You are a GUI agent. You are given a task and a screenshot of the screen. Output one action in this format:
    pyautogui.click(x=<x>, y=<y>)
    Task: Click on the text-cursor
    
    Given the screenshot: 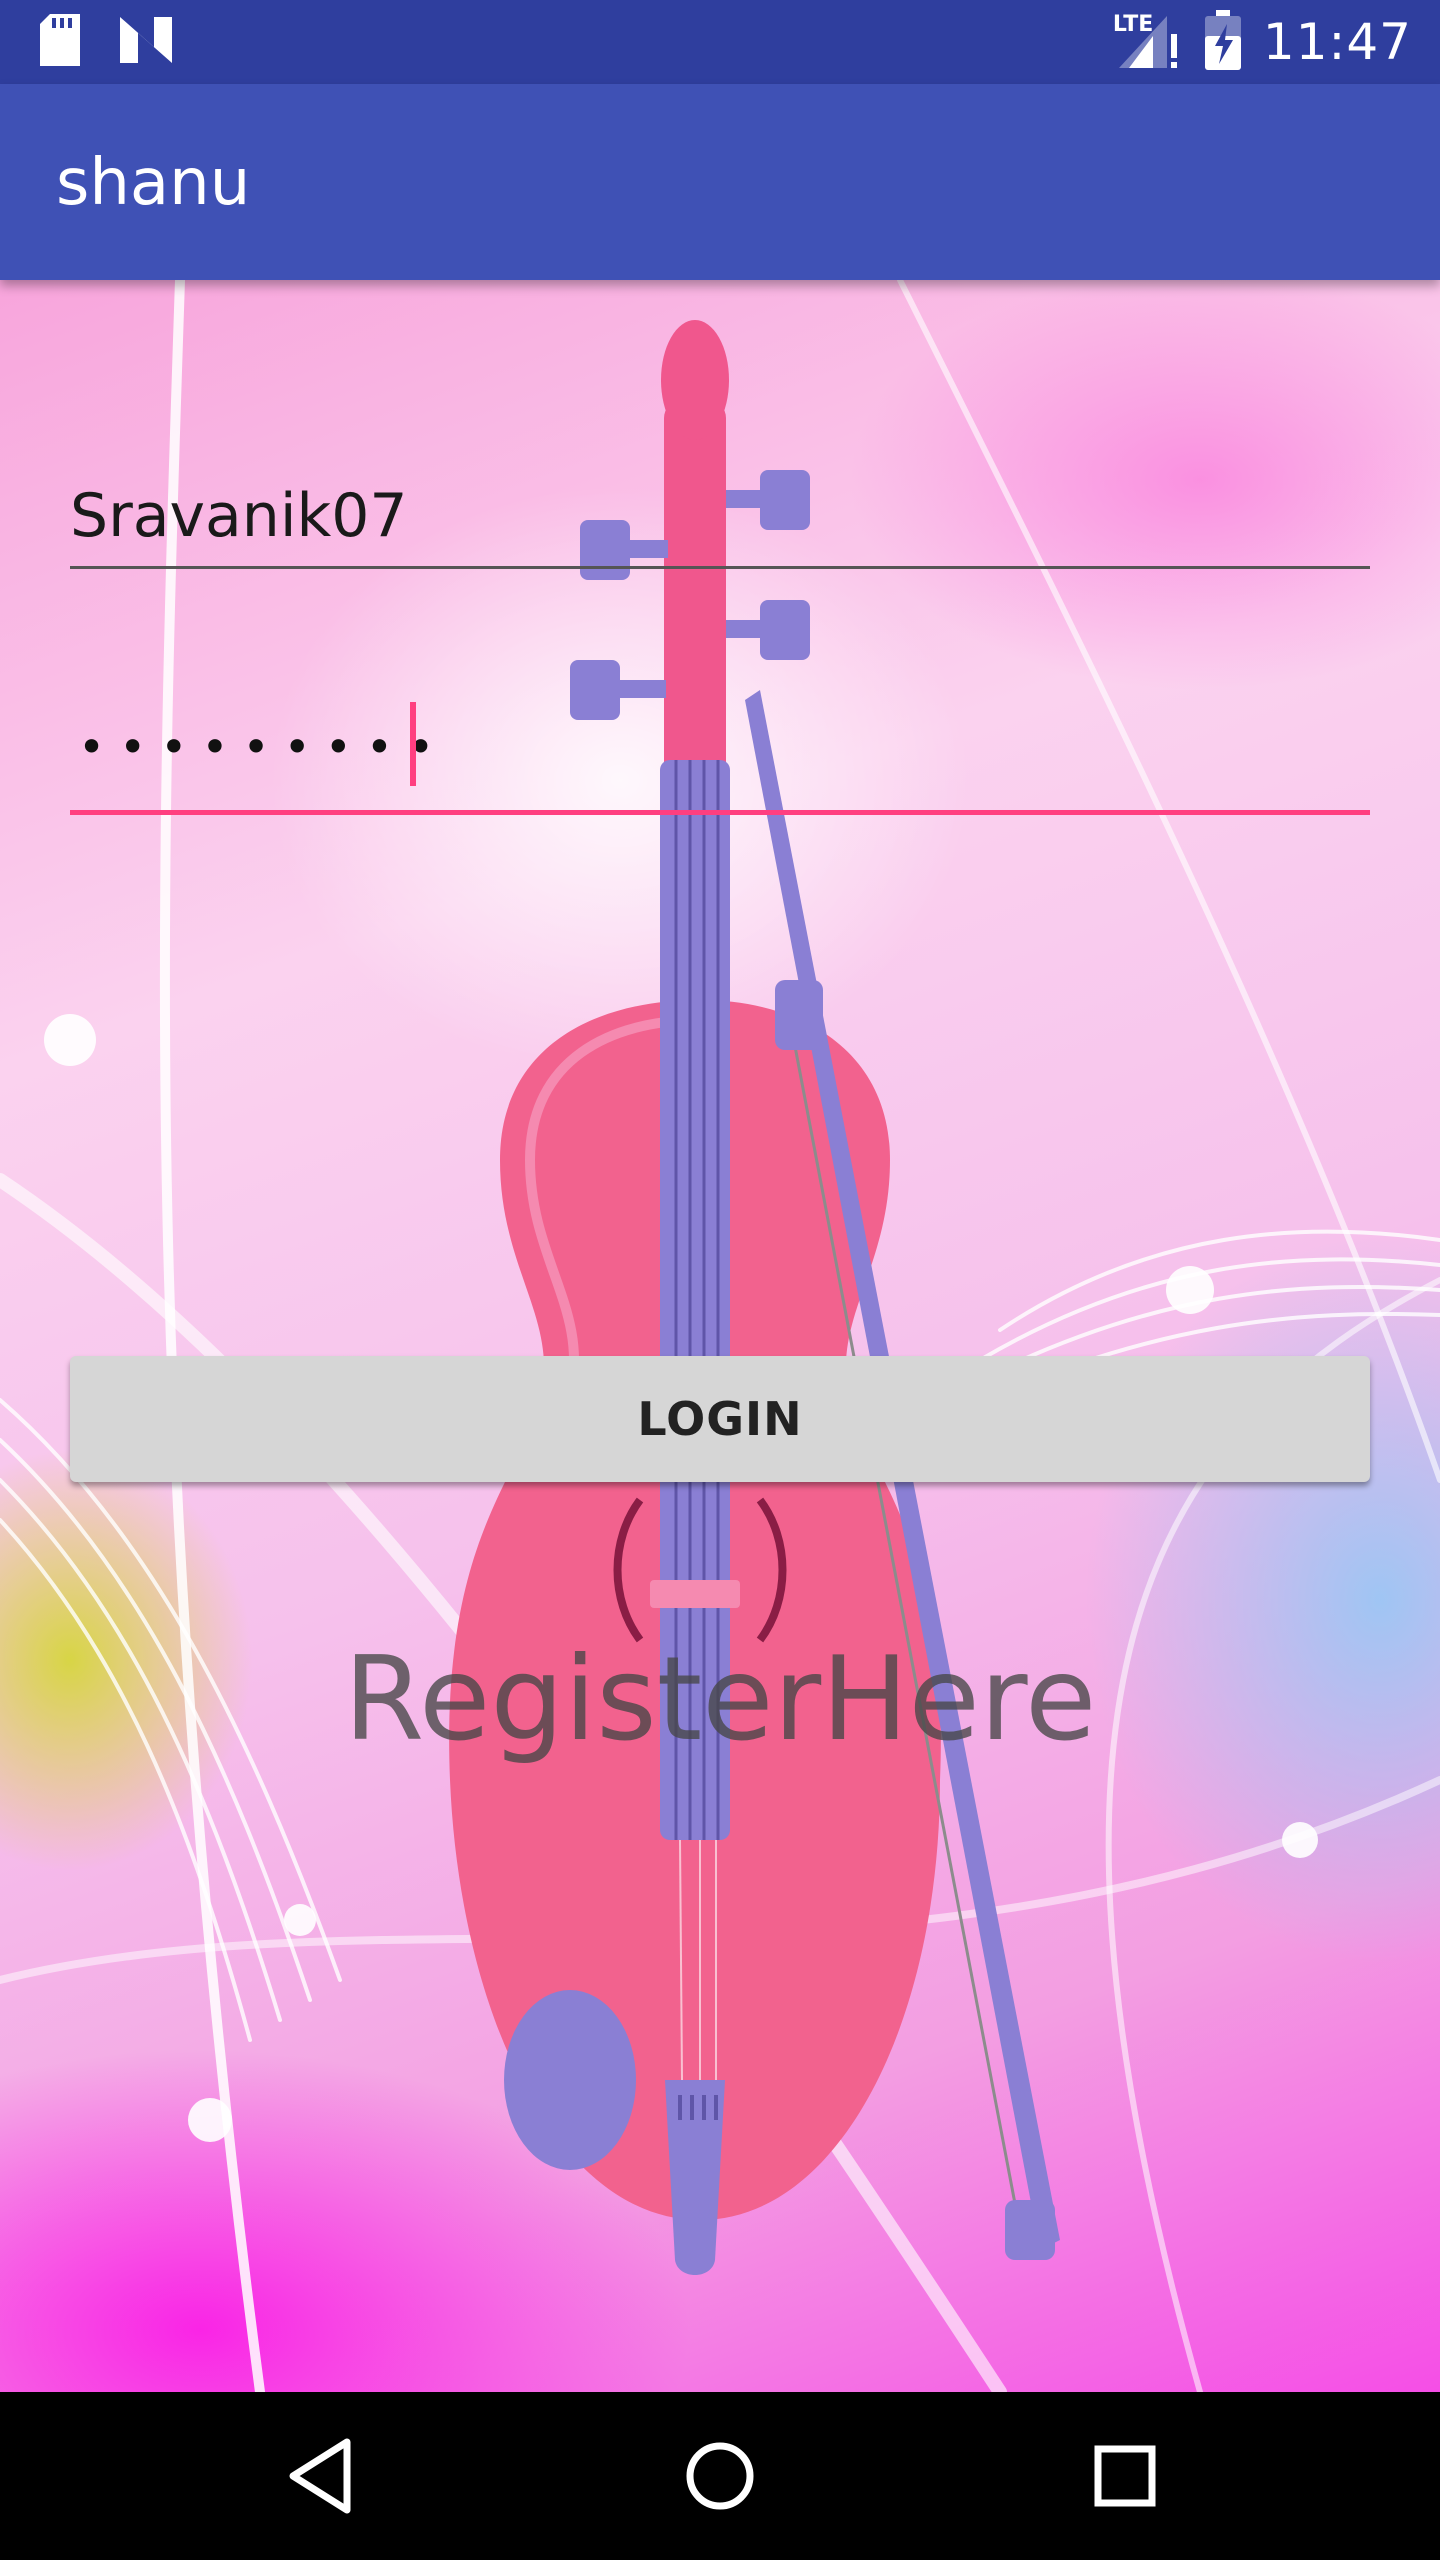 What is the action you would take?
    pyautogui.click(x=413, y=744)
    